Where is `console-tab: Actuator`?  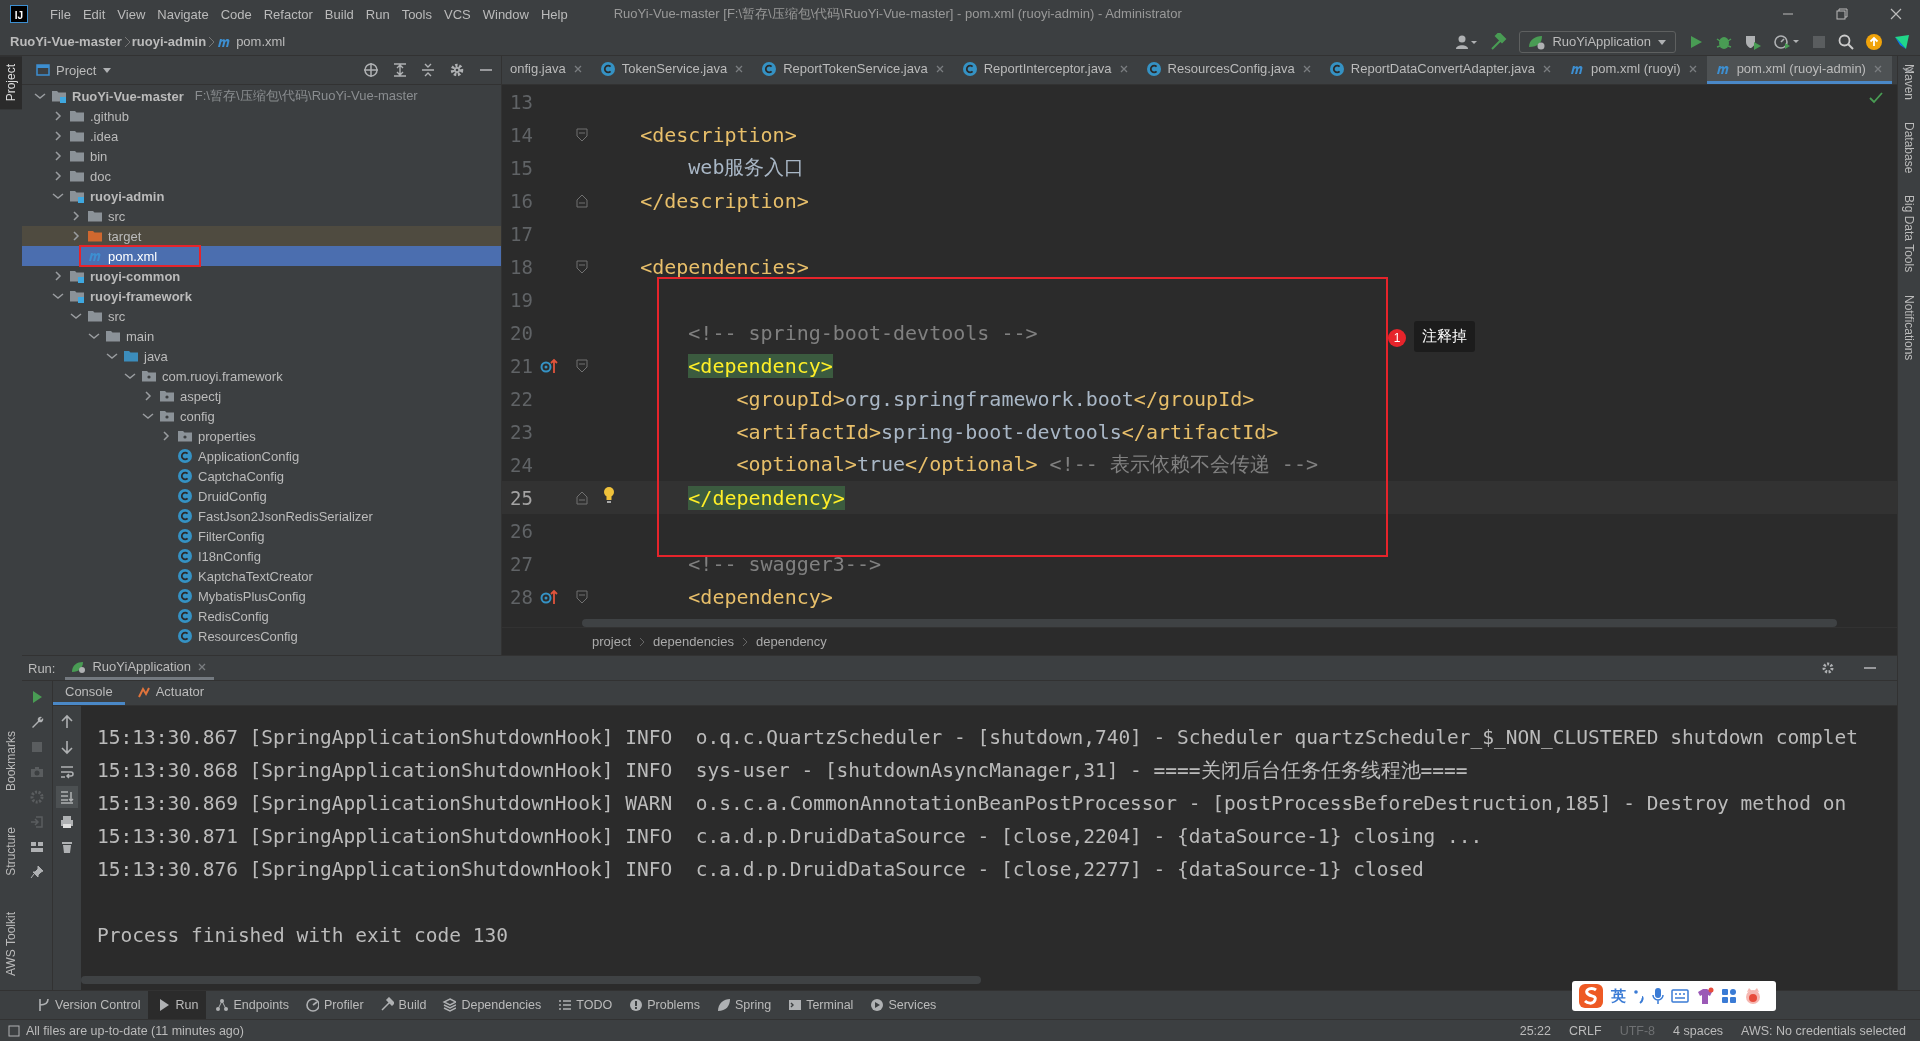
console-tab: Actuator is located at coordinates (170, 693).